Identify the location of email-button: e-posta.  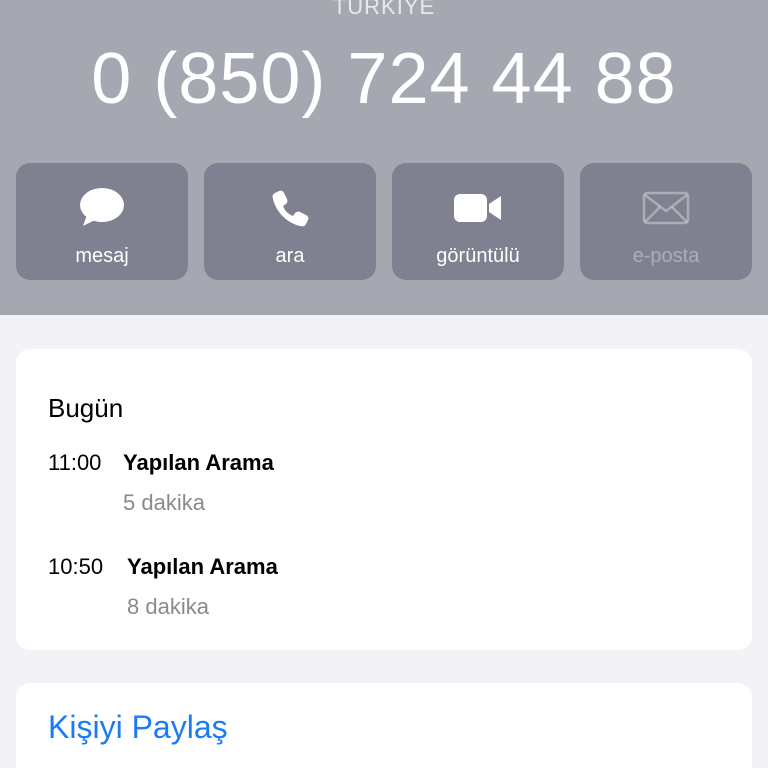
(666, 221).